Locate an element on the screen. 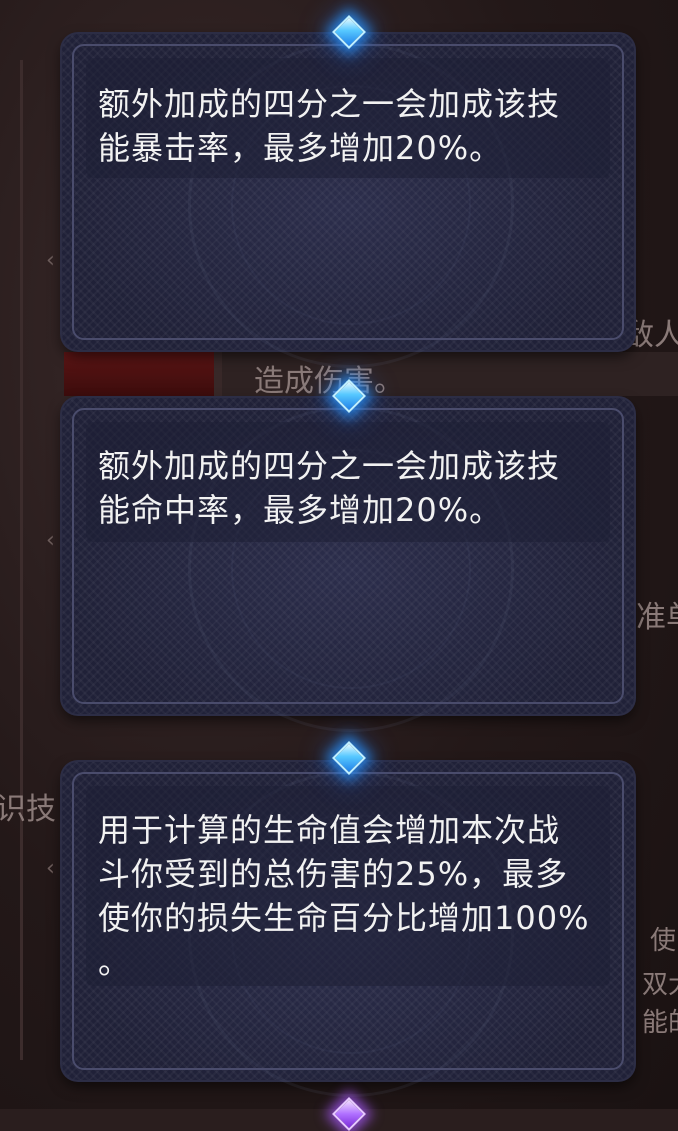 Image resolution: width=678 pixels, height=1131 pixels. background-text: 准单 is located at coordinates (657, 617).